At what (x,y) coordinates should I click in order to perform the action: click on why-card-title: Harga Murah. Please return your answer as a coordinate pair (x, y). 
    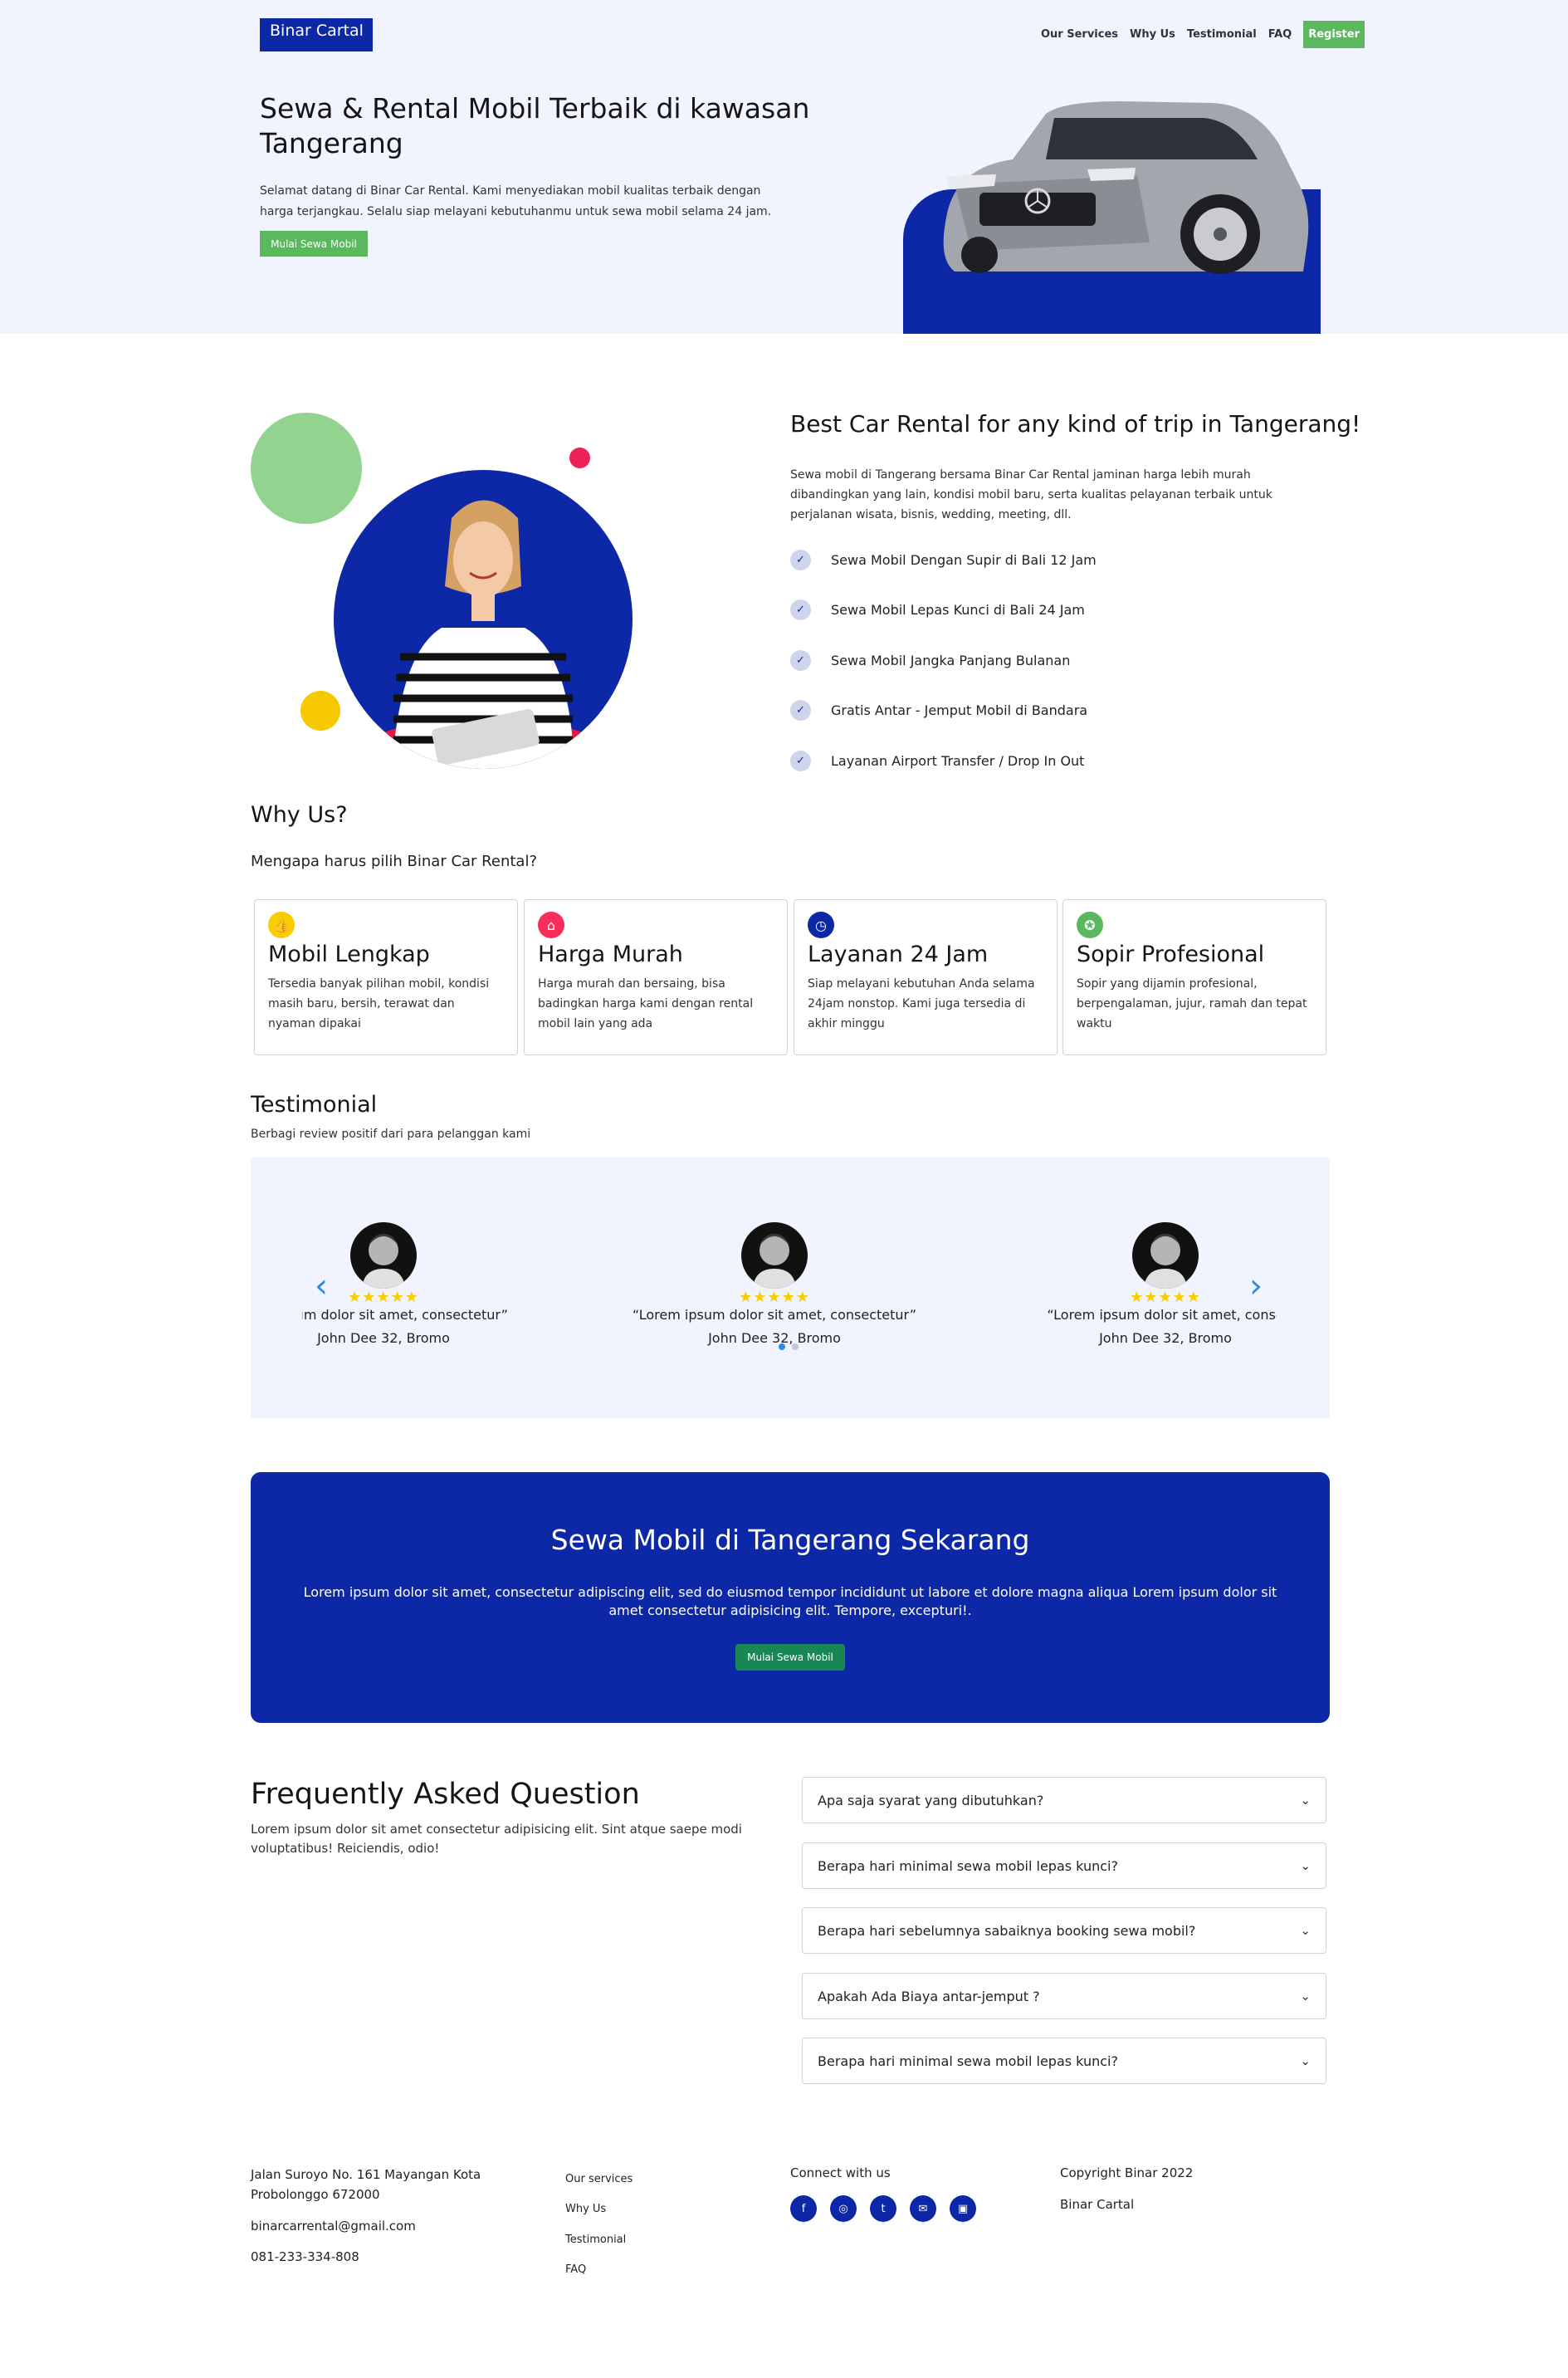
    Looking at the image, I should click on (611, 954).